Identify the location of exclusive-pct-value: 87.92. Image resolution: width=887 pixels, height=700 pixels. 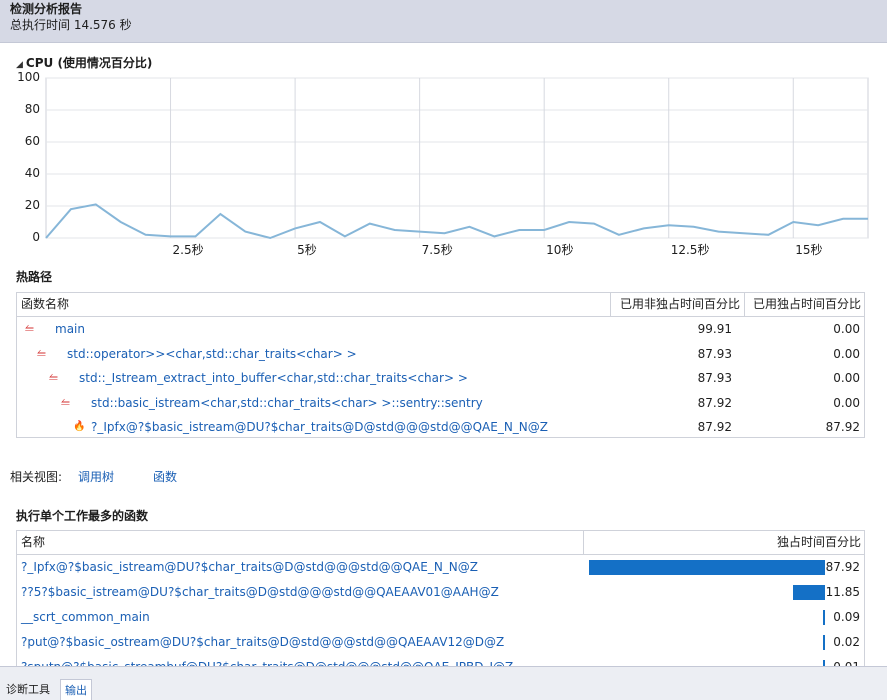
(842, 427).